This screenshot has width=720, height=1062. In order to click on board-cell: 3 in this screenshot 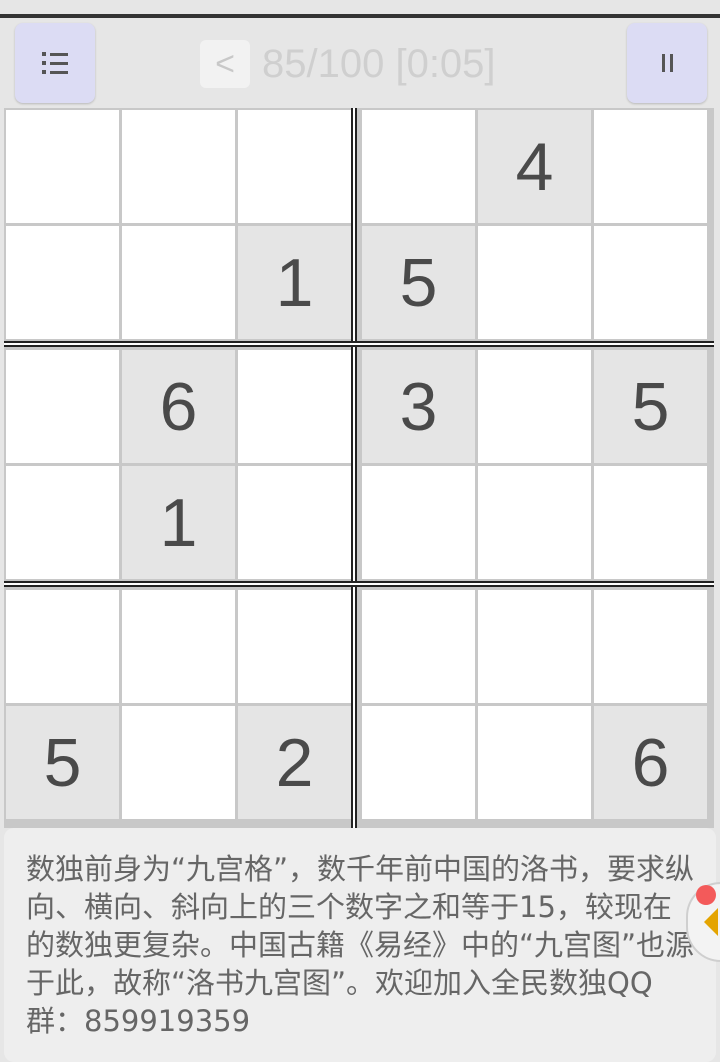, I will do `click(418, 406)`.